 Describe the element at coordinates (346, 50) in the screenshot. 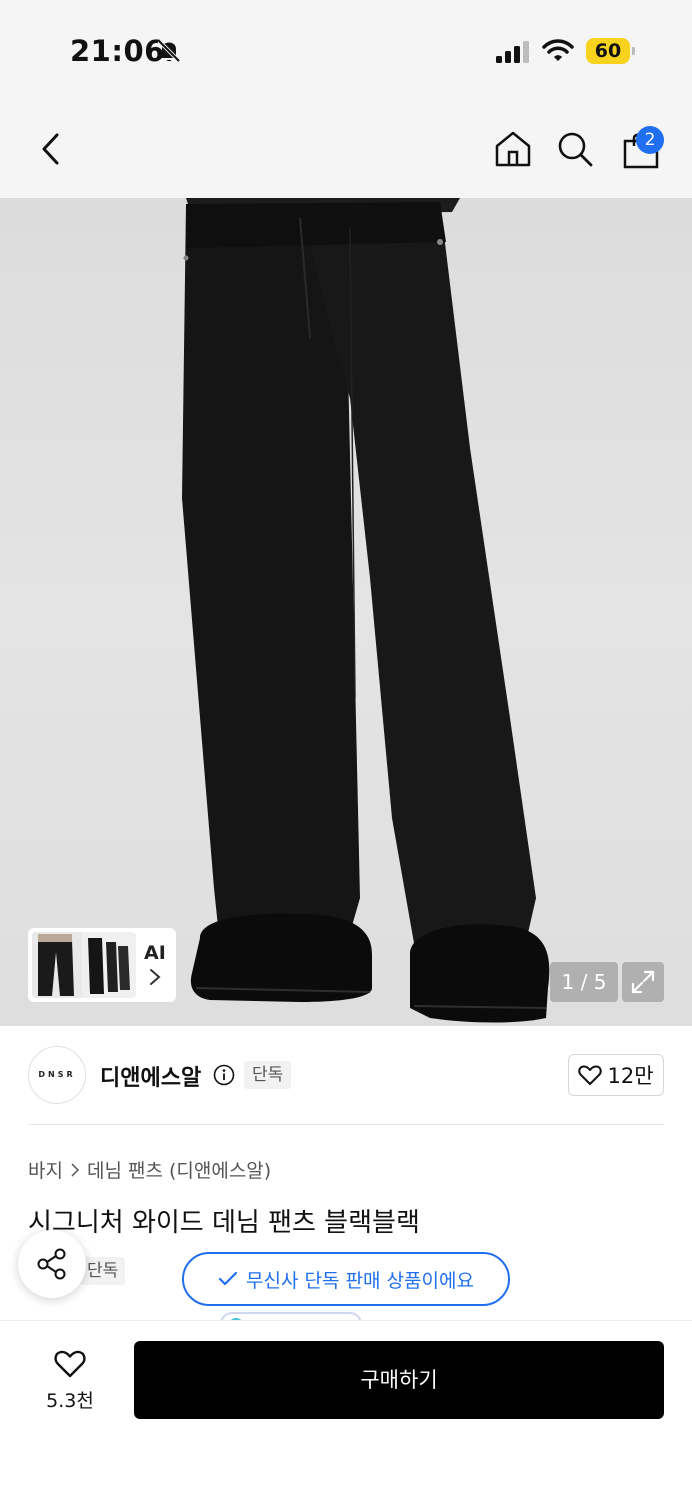

I see `status-bar: 21:06 60` at that location.